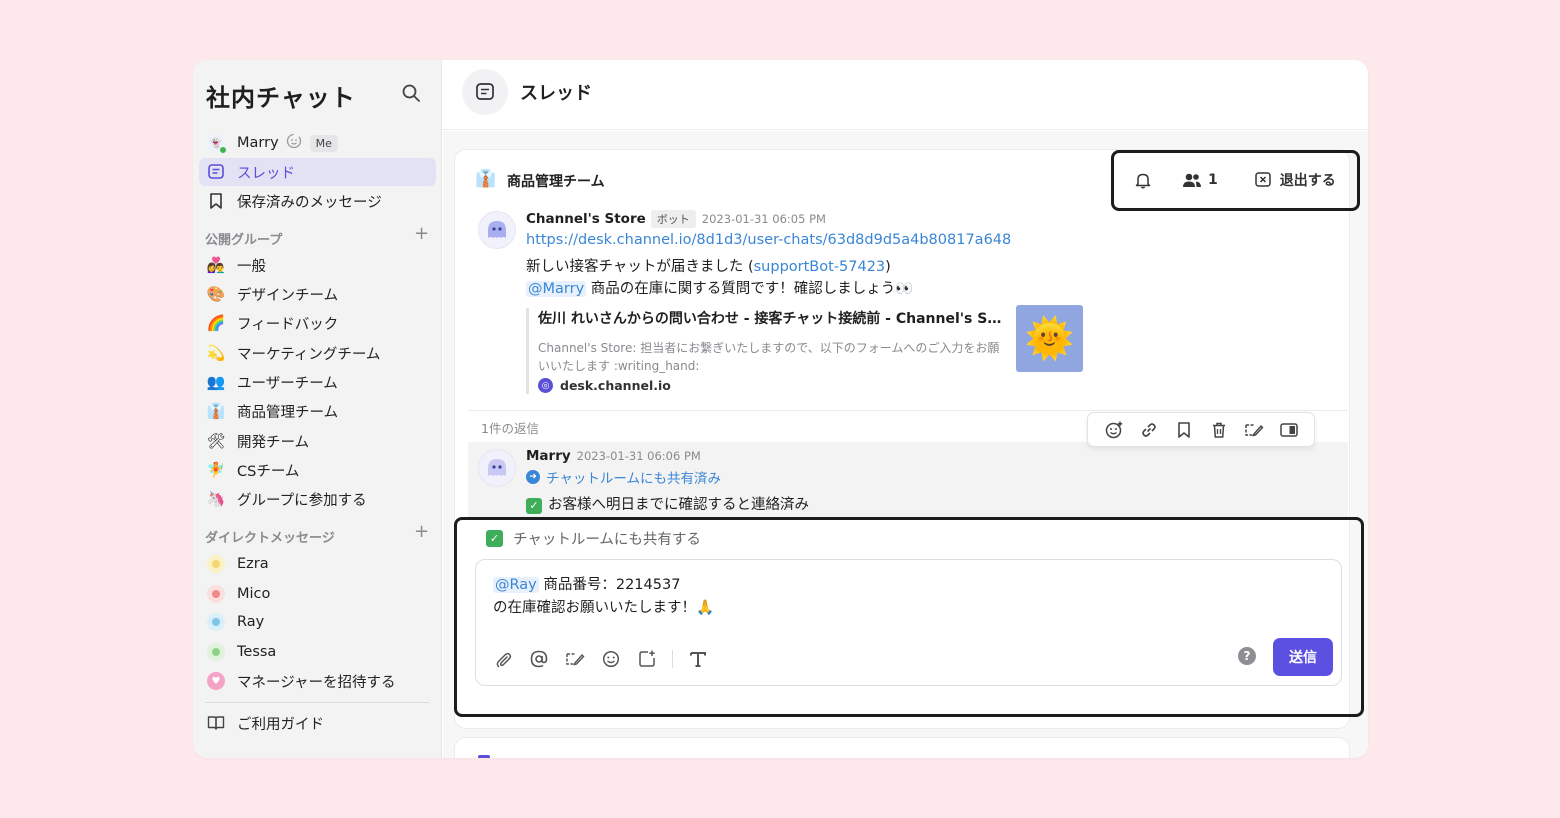  What do you see at coordinates (323, 143) in the screenshot?
I see `me-badge: Me` at bounding box center [323, 143].